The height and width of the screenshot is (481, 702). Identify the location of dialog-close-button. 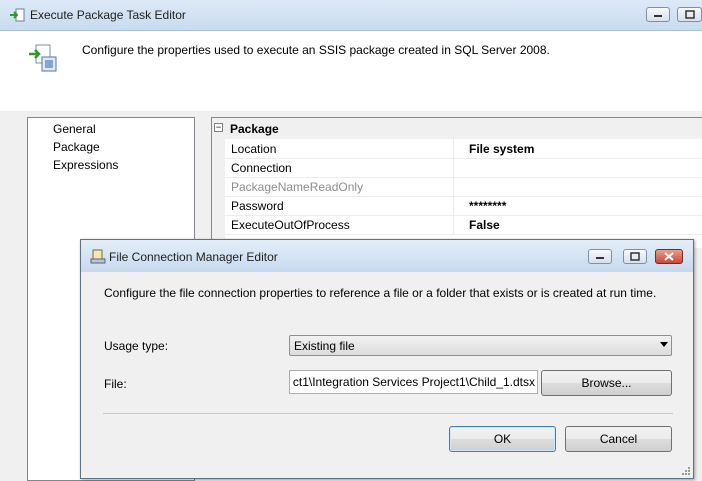
(669, 256).